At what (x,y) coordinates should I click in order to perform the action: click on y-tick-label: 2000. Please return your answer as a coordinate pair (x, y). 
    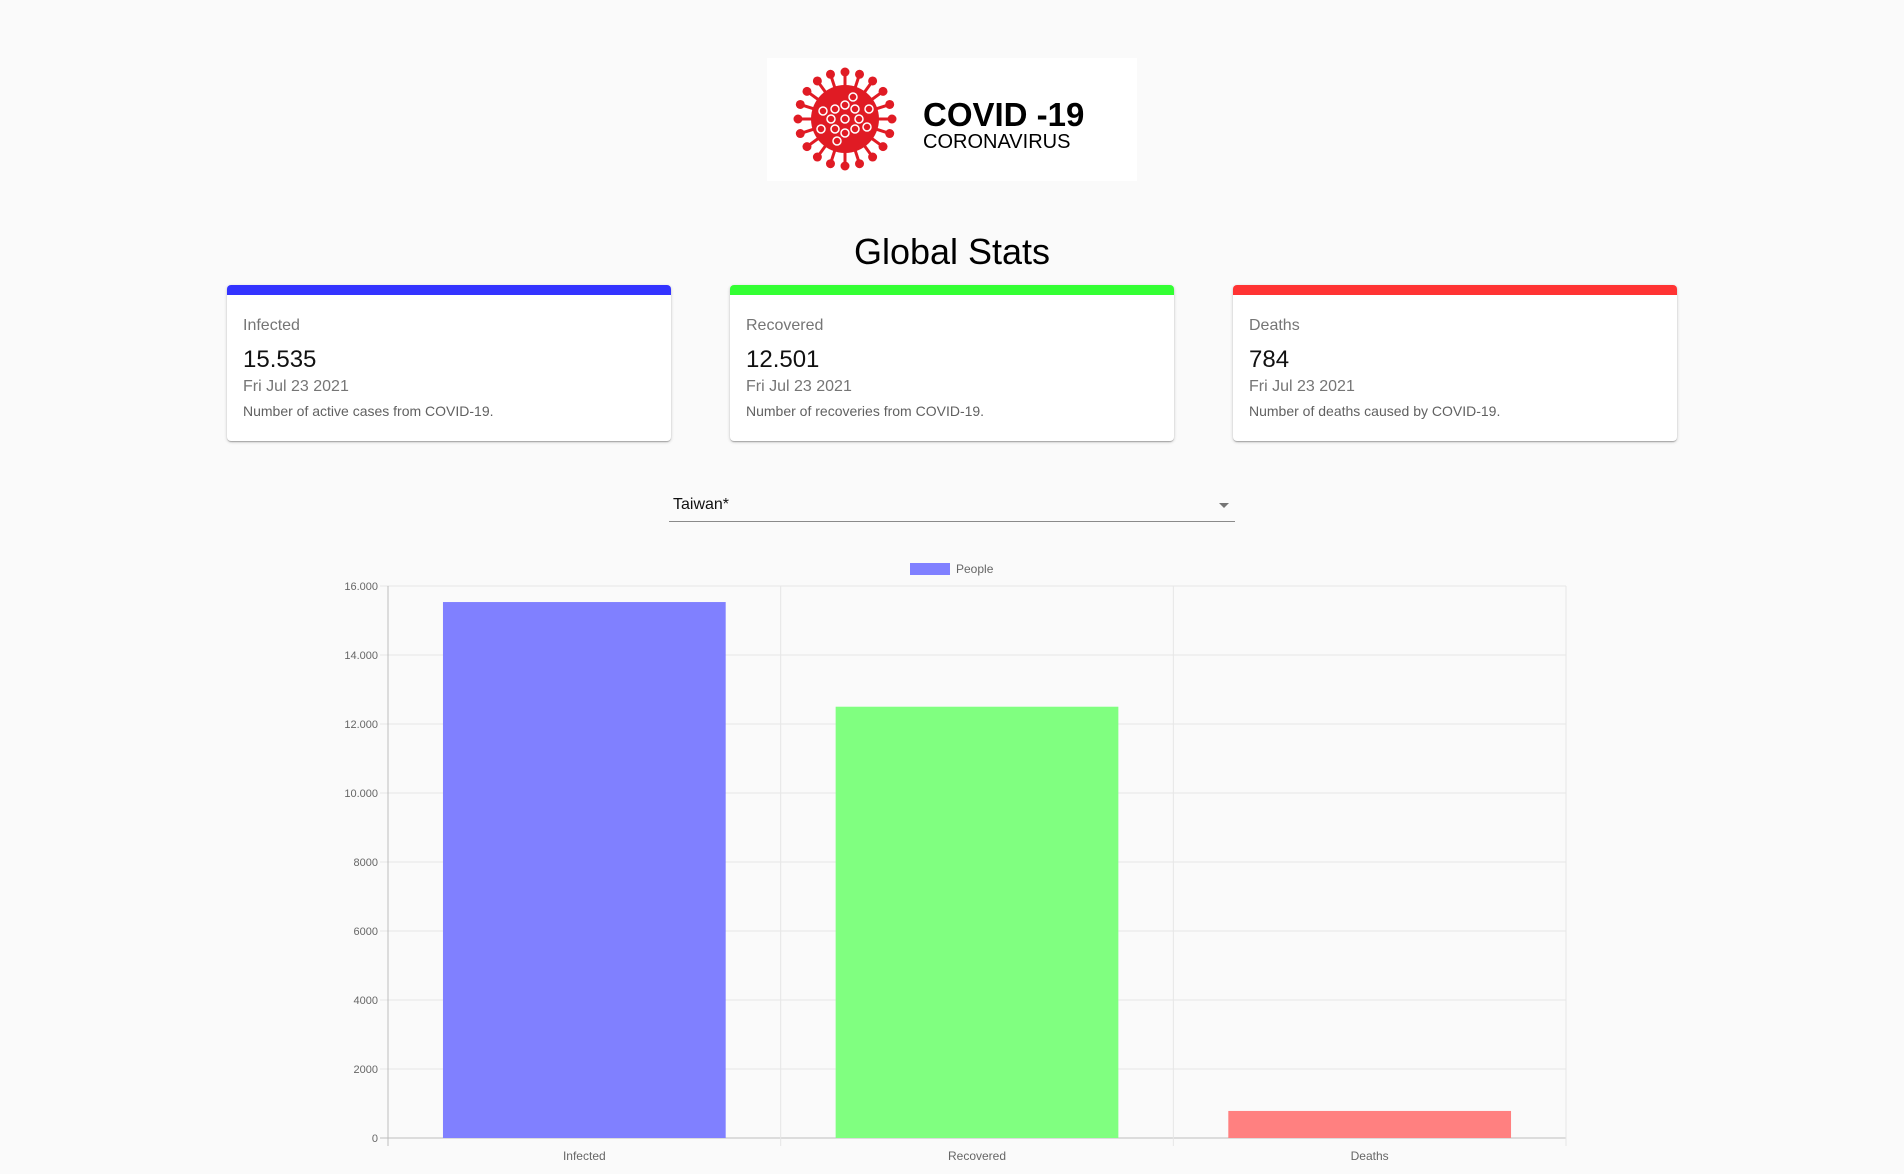
    Looking at the image, I should click on (366, 1070).